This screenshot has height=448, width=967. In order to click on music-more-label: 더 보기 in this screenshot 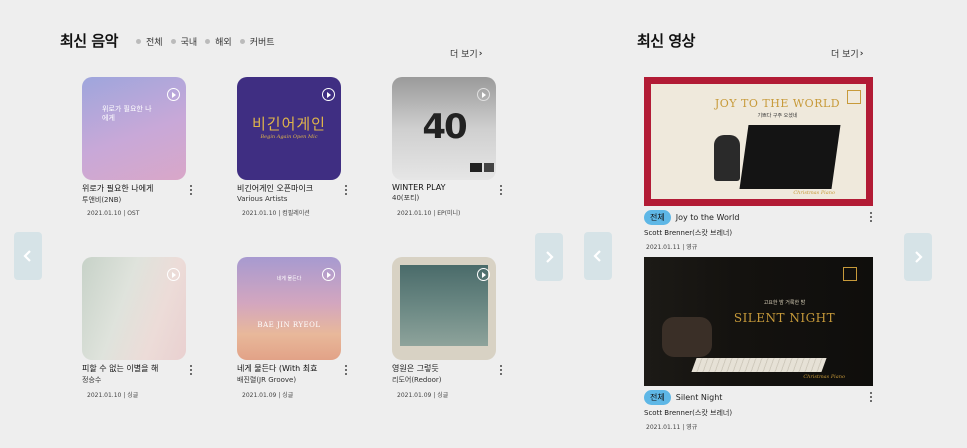, I will do `click(464, 55)`.